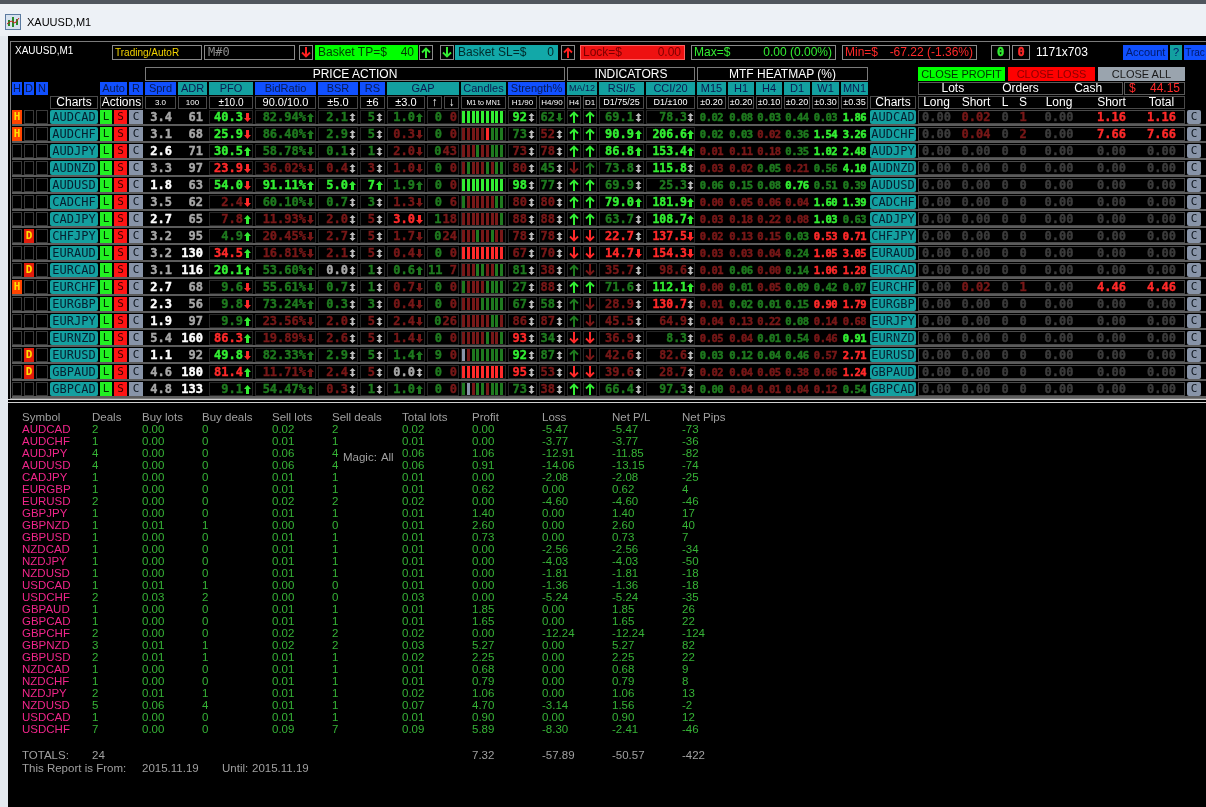 Image resolution: width=1206 pixels, height=807 pixels. What do you see at coordinates (249, 52) in the screenshot?
I see `magic-number-field: M#0` at bounding box center [249, 52].